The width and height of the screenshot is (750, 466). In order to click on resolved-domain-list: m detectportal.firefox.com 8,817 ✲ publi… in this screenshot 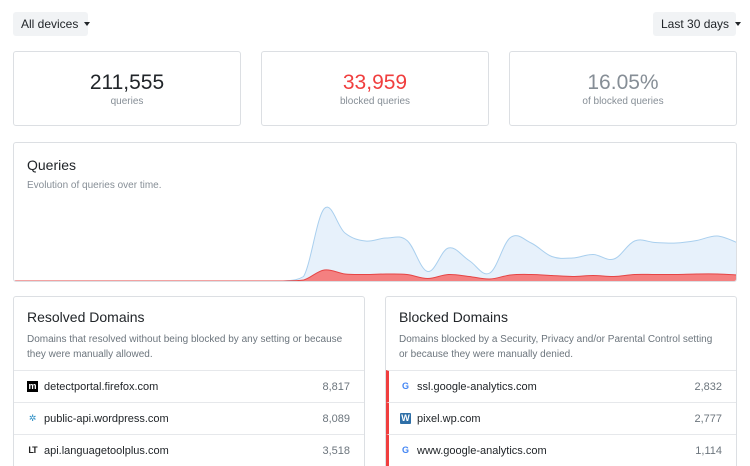, I will do `click(189, 418)`.